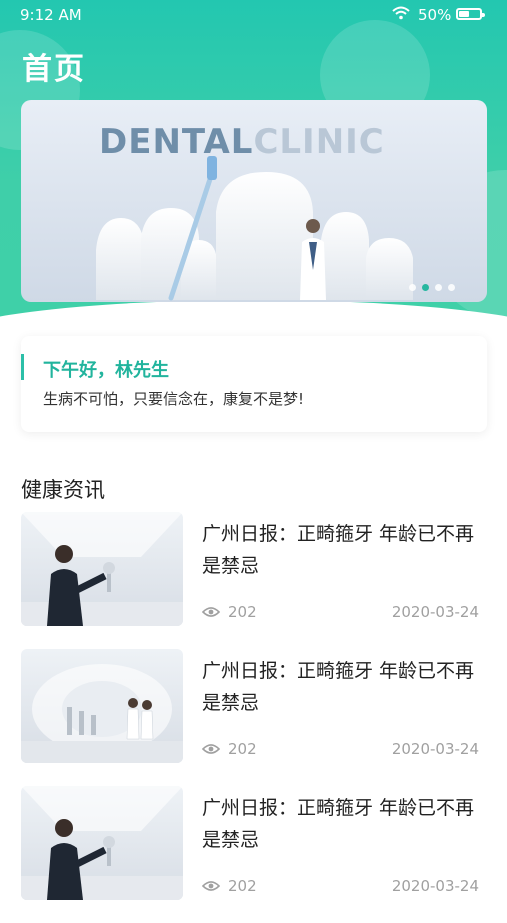  Describe the element at coordinates (470, 14) in the screenshot. I see `battery-icon` at that location.